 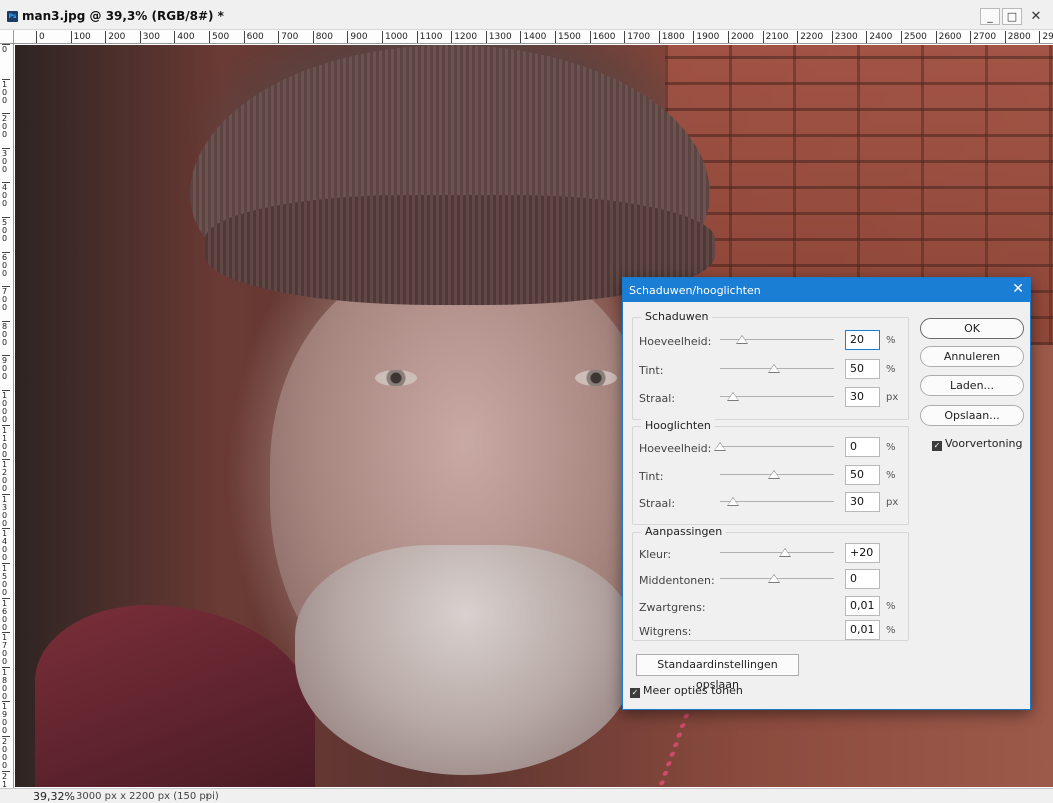 I want to click on ruler-tick-label: 1200, so click(x=464, y=37).